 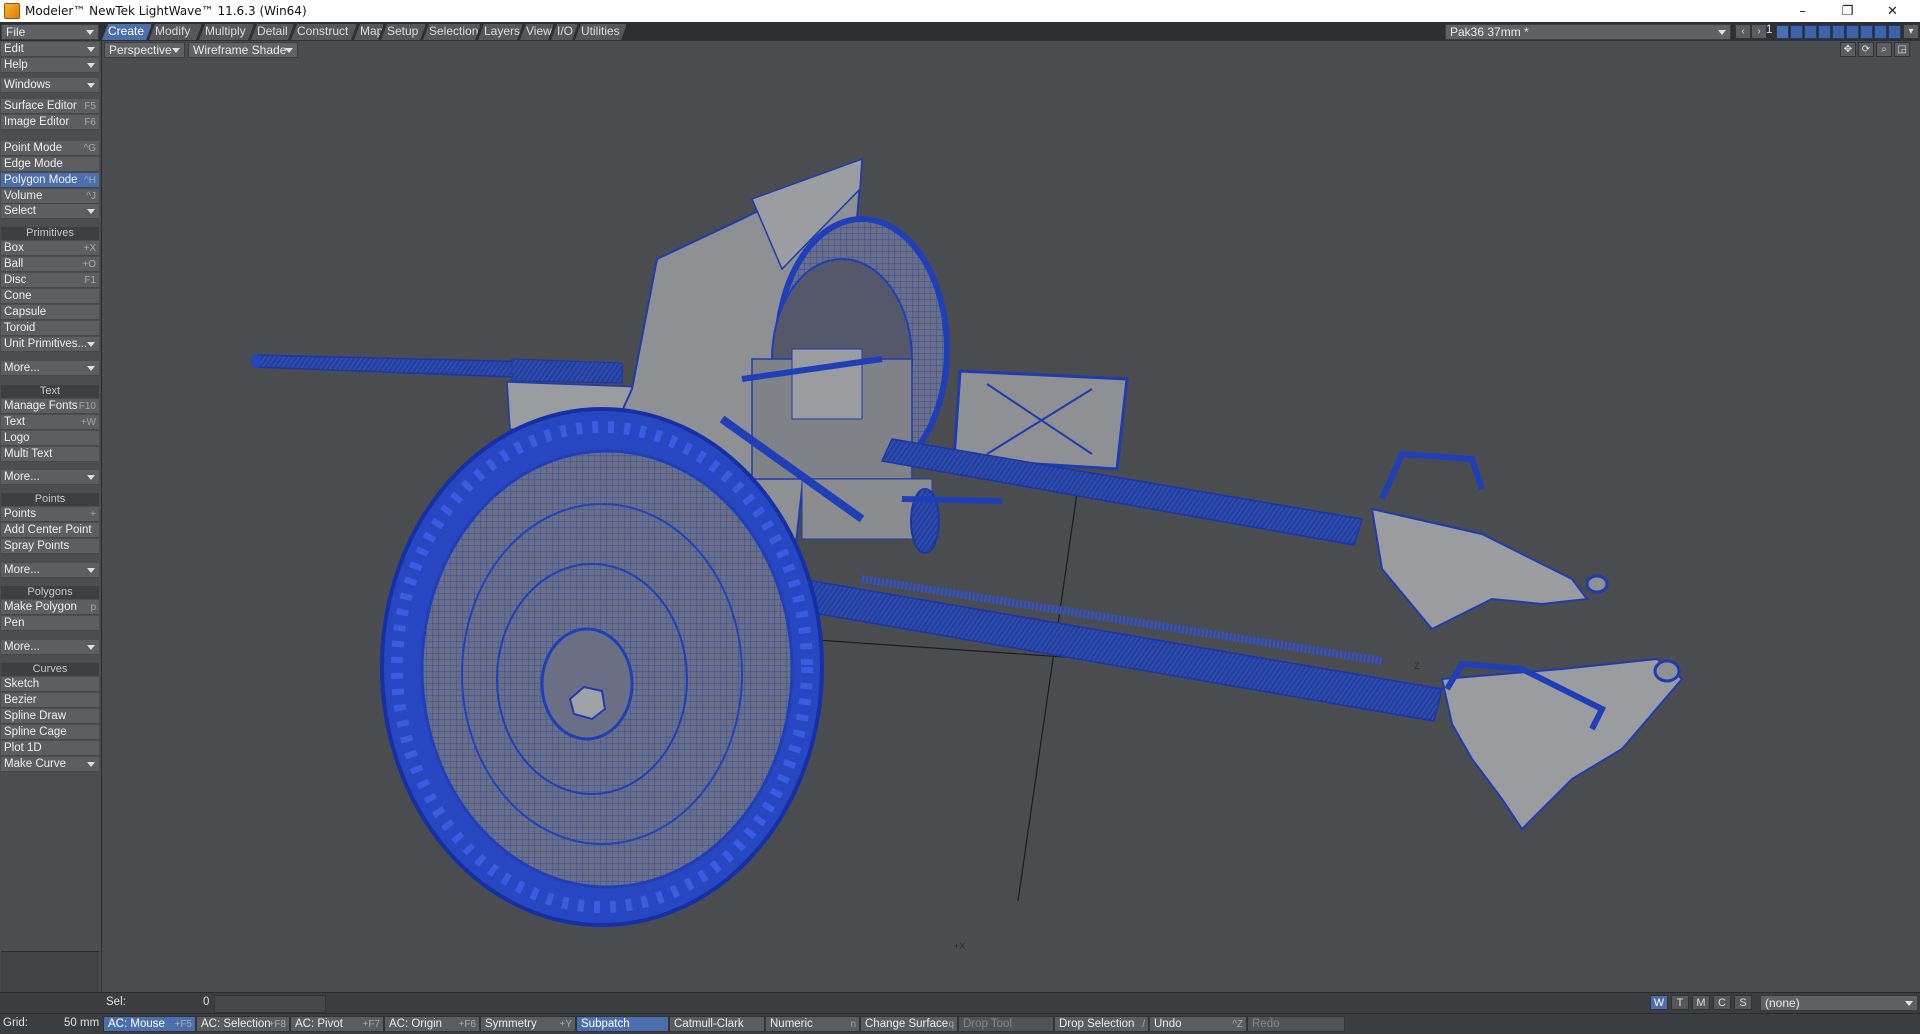 I want to click on undo-button: Undo ^Z, so click(x=1198, y=1024).